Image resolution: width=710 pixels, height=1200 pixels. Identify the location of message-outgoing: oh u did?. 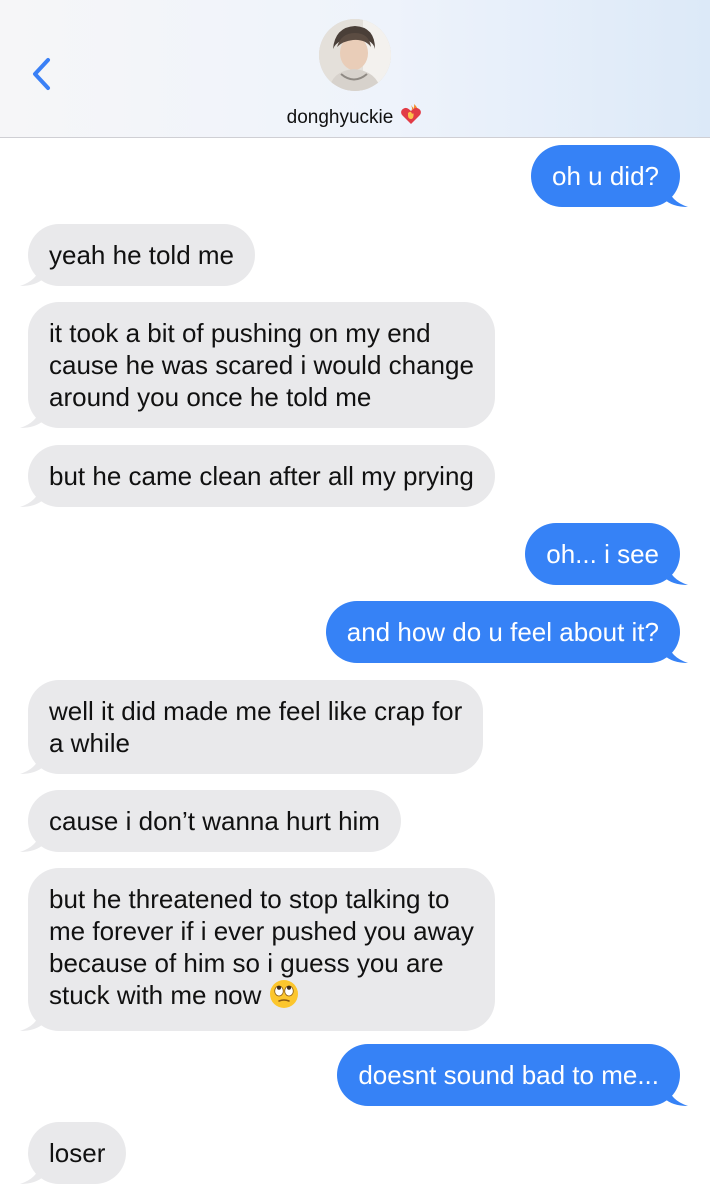
(609, 176).